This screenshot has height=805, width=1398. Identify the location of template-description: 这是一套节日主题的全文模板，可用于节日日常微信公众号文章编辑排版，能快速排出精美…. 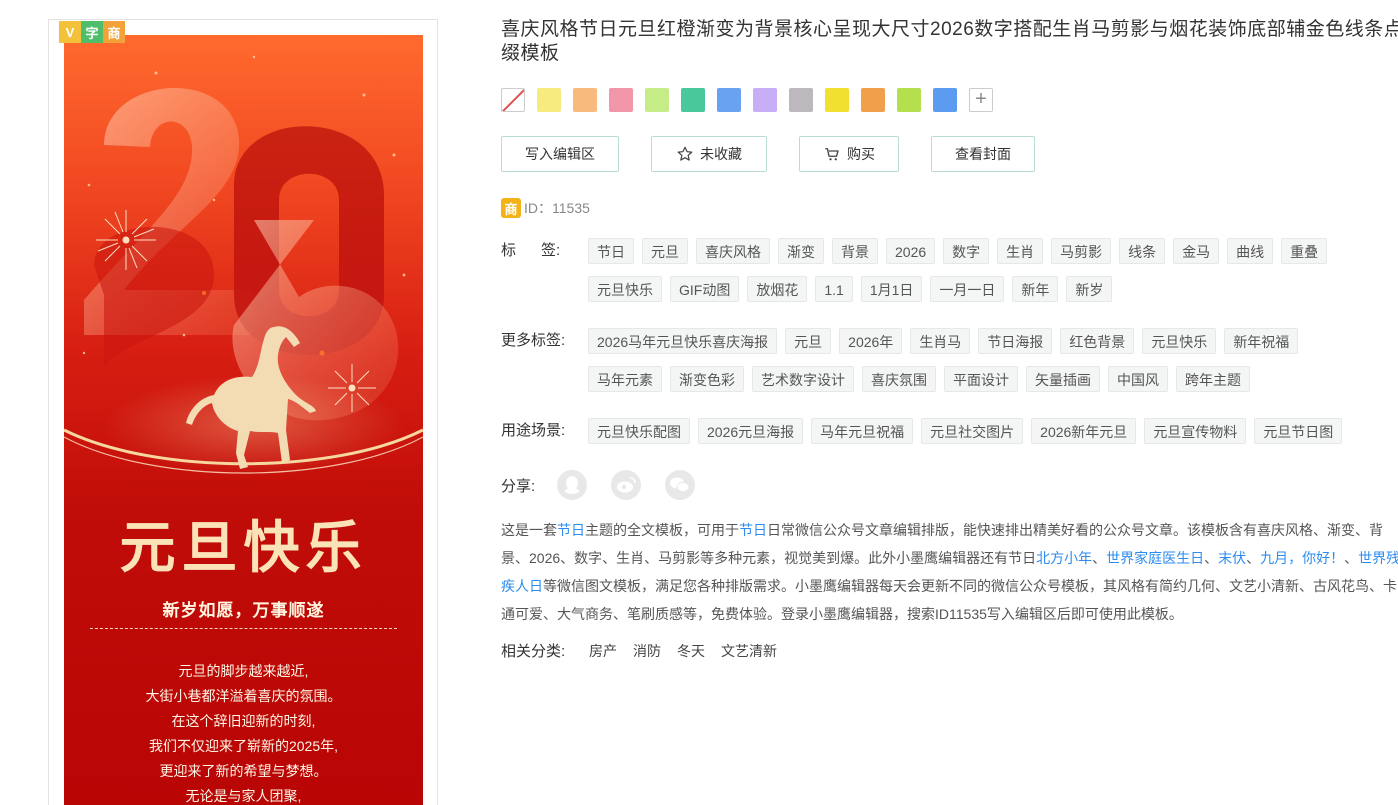
(949, 572).